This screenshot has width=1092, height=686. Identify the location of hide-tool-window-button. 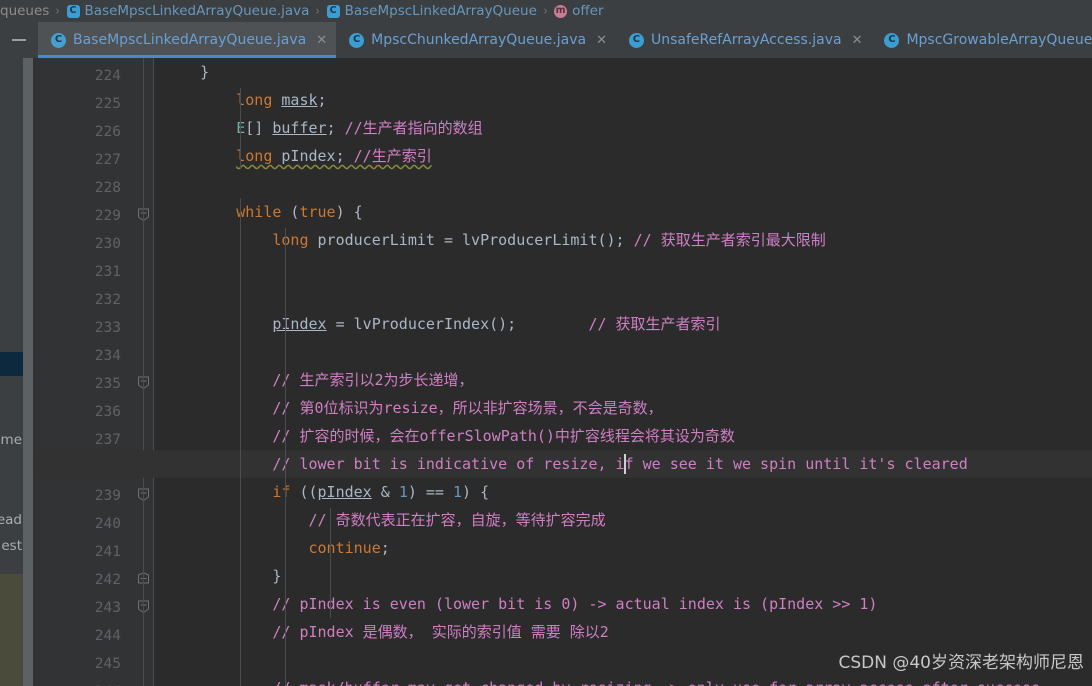
(19, 40).